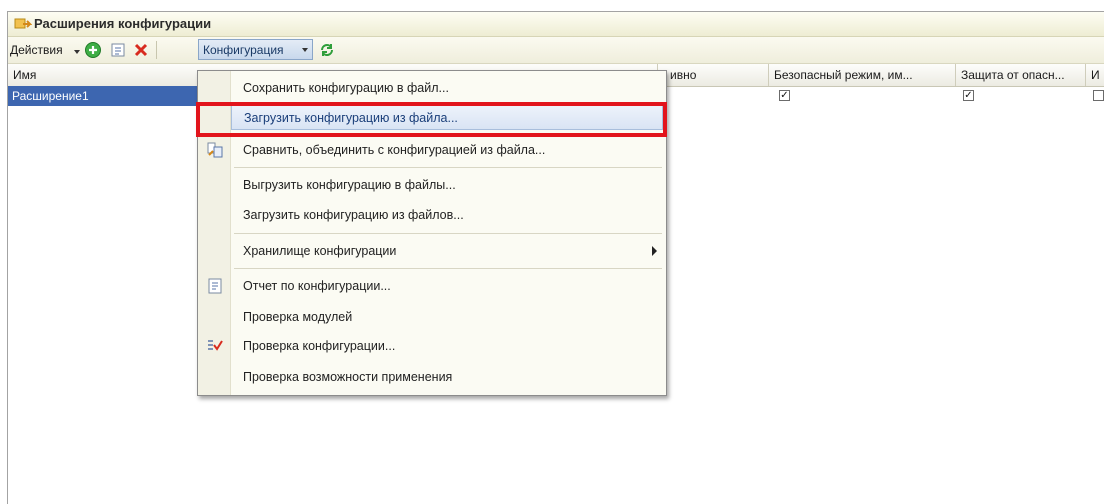  I want to click on toolbar: Действия Конфигурация, so click(556, 50).